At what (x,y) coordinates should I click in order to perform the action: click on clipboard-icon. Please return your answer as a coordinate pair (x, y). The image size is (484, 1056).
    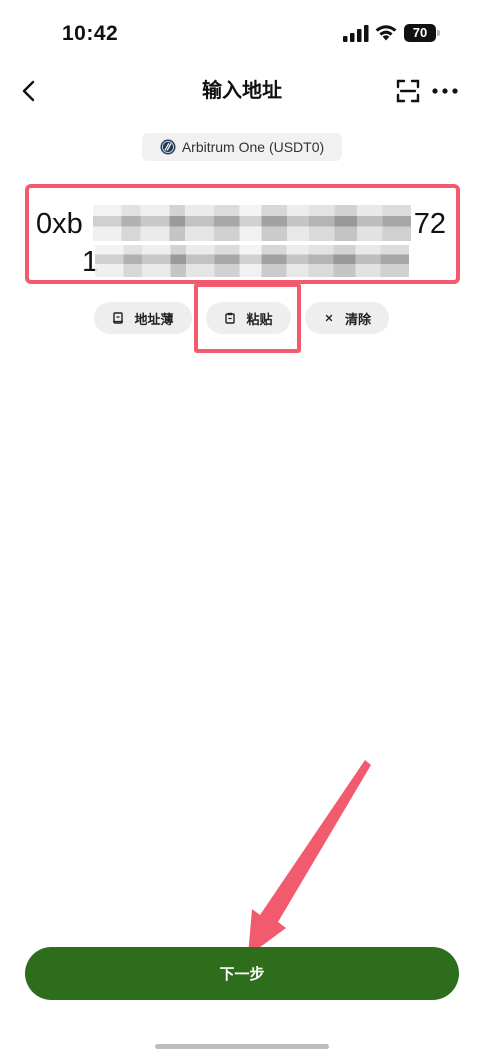
    Looking at the image, I should click on (230, 318).